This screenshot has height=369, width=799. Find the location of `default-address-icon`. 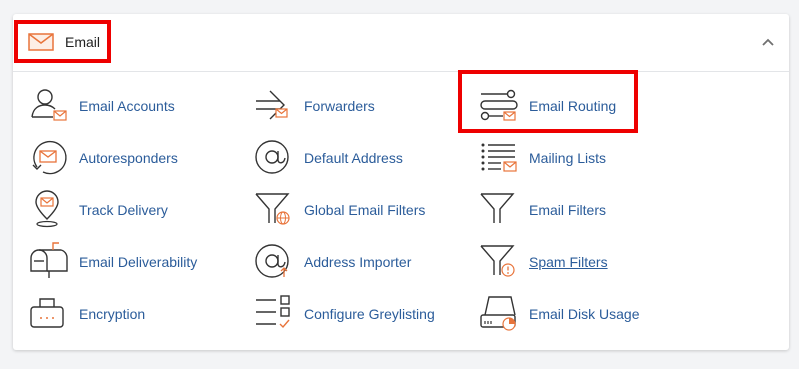

default-address-icon is located at coordinates (272, 157).